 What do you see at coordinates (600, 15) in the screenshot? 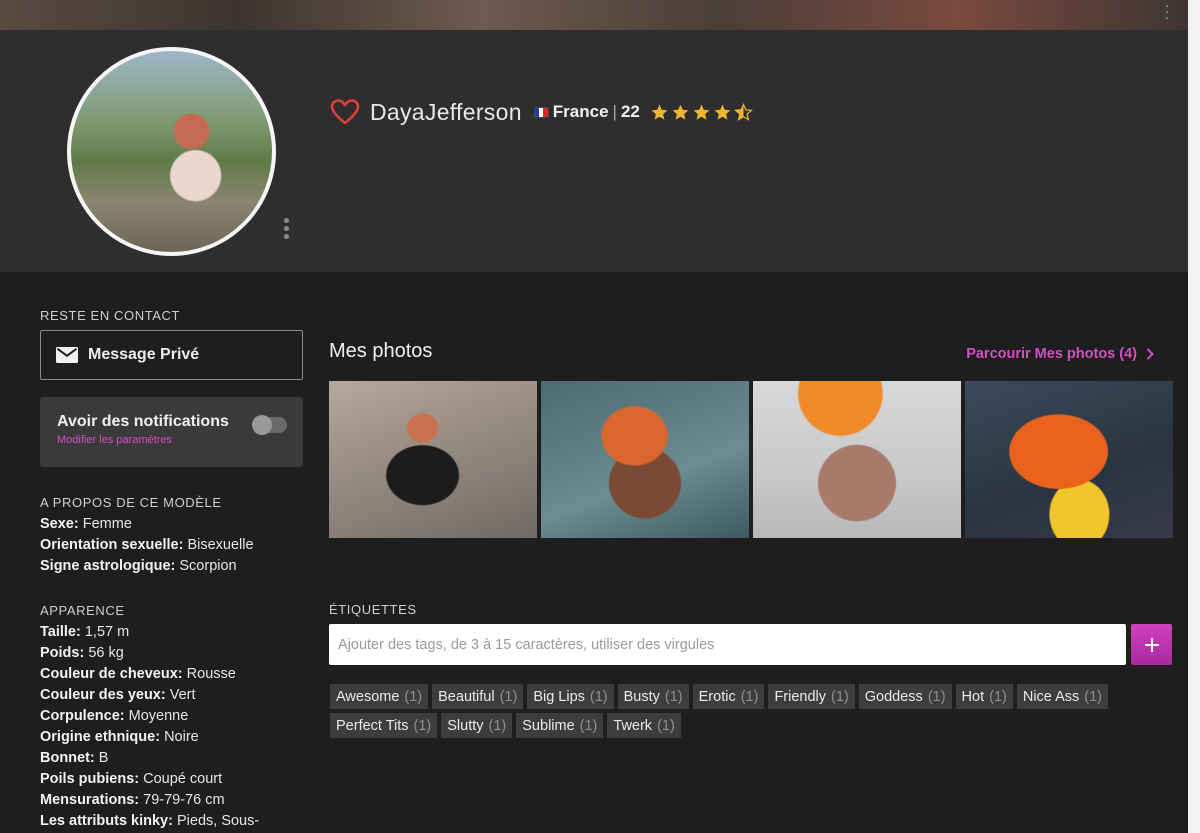
I see `cover-image-strip: · · ·` at bounding box center [600, 15].